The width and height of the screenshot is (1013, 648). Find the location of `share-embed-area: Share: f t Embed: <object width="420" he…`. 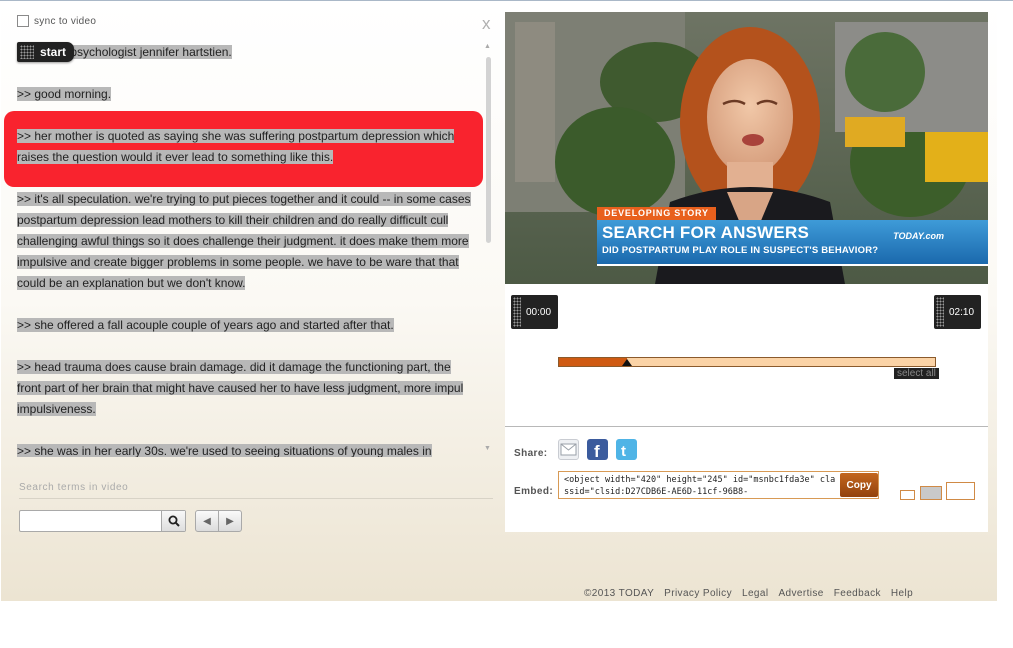

share-embed-area: Share: f t Embed: <object width="420" he… is located at coordinates (746, 479).